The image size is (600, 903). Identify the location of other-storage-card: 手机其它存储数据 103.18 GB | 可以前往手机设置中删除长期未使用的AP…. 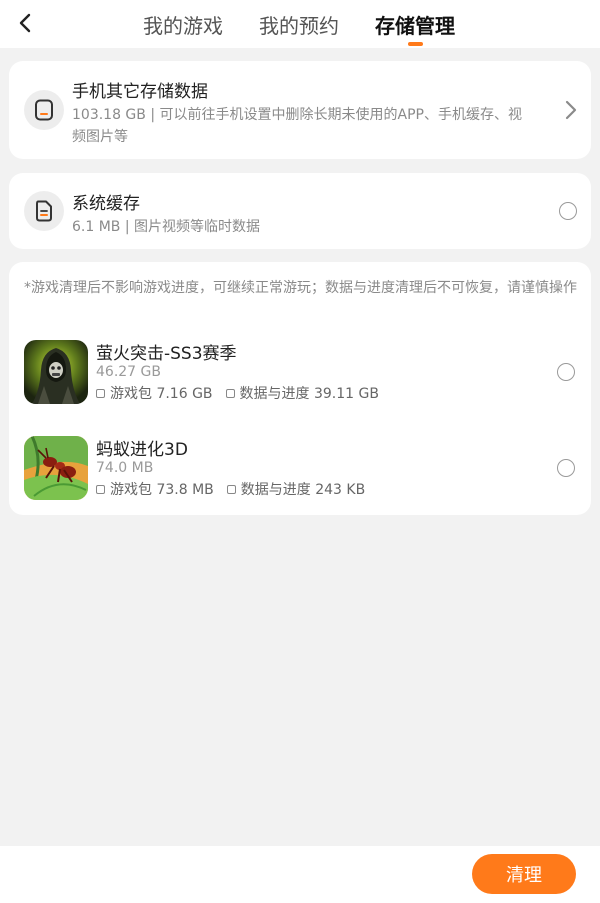
(300, 110).